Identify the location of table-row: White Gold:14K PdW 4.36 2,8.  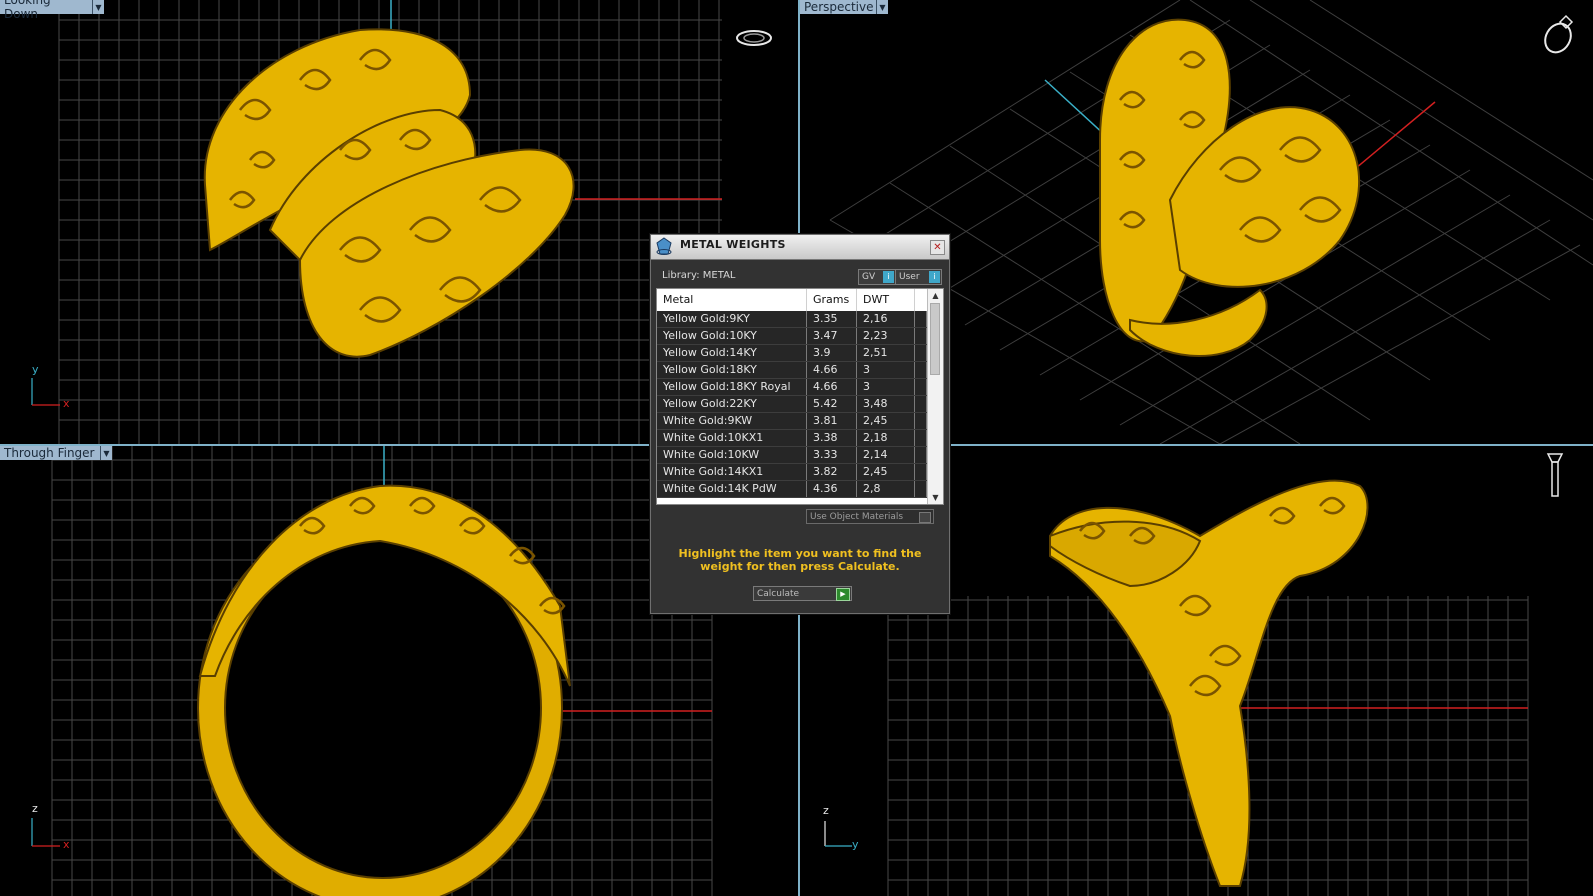
(792, 489).